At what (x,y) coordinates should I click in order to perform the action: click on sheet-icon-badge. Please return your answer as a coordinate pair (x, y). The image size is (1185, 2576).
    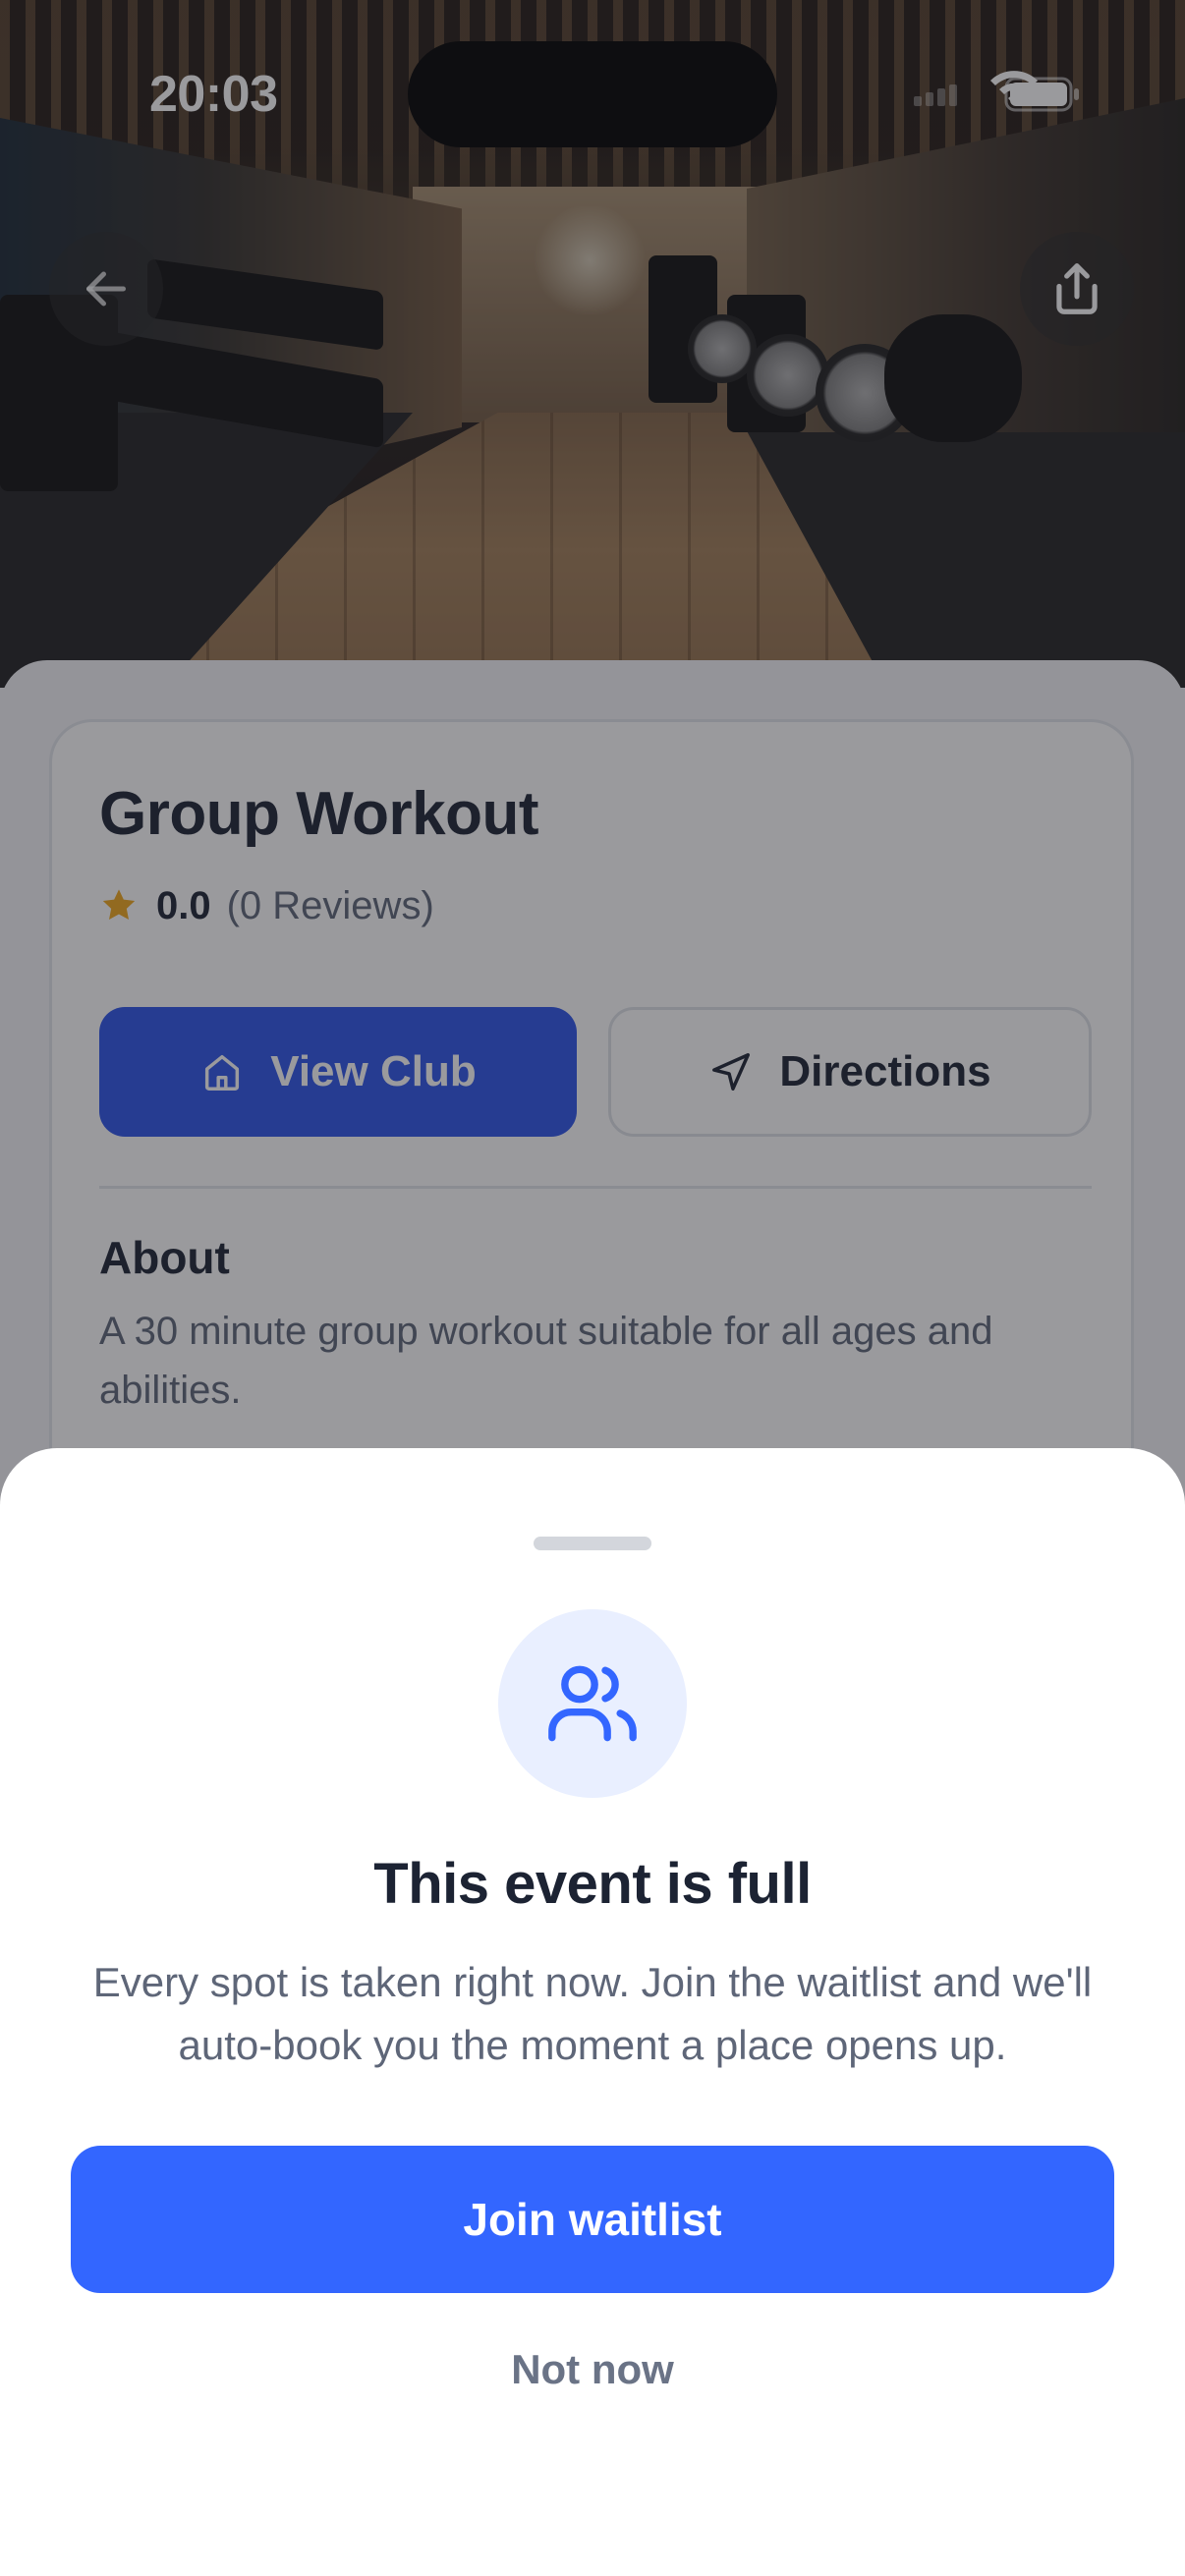
    Looking at the image, I should click on (592, 1703).